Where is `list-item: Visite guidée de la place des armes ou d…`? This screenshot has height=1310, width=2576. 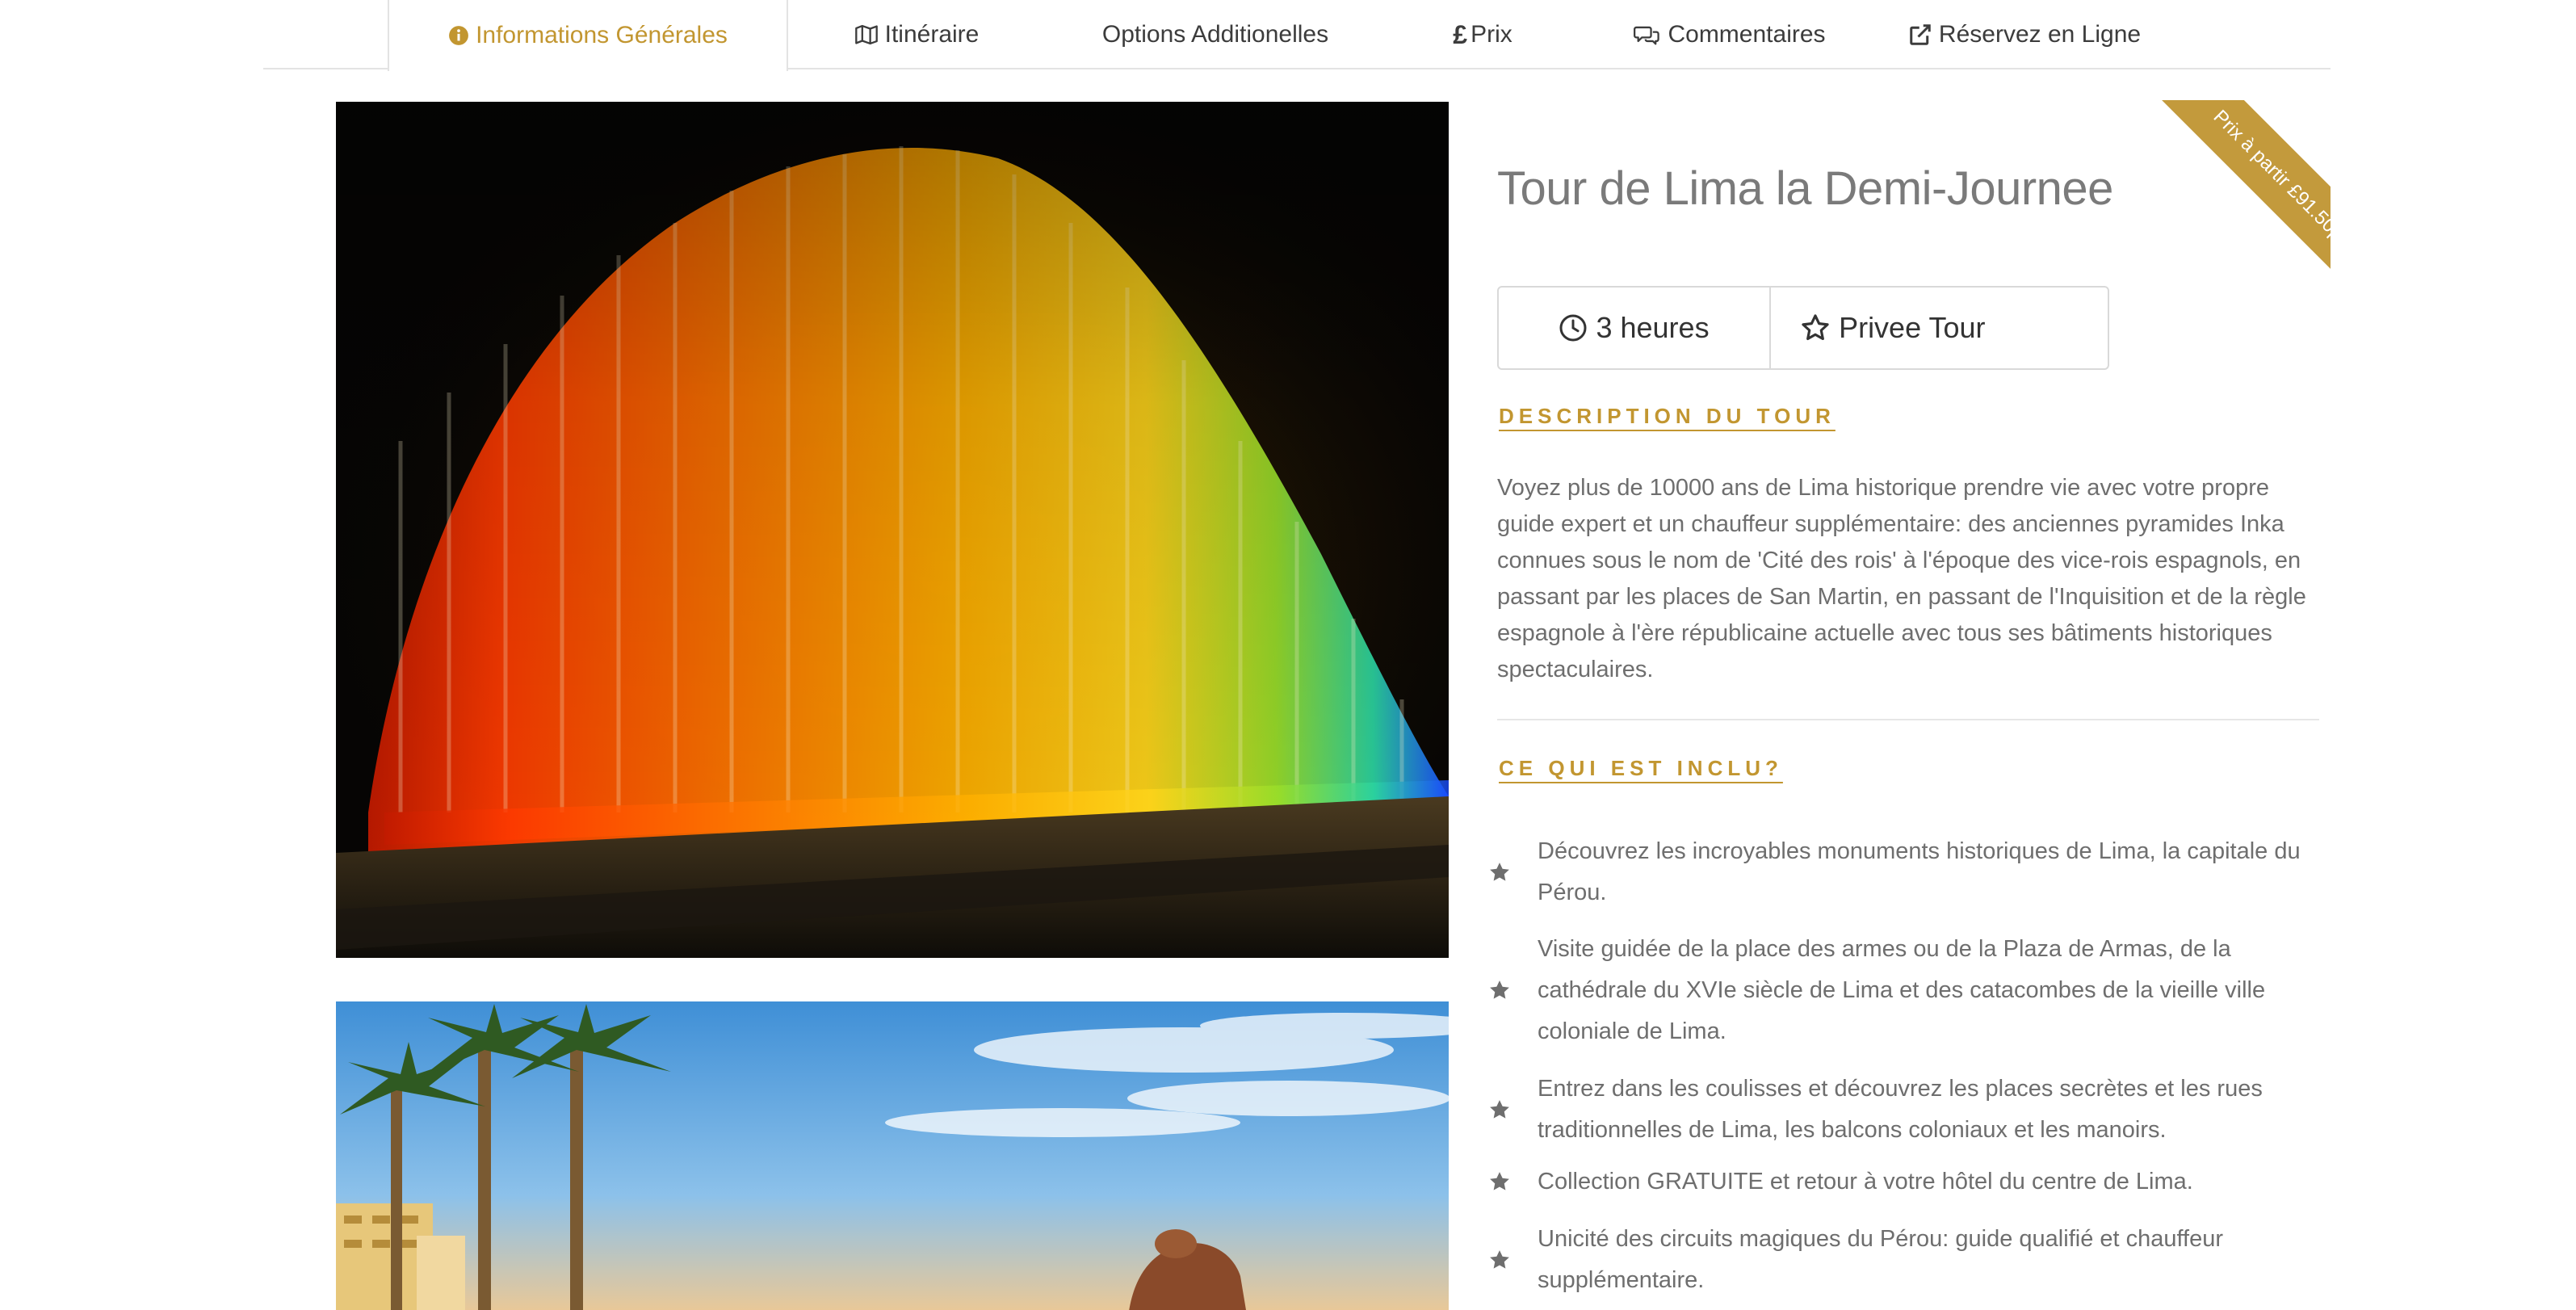
list-item: Visite guidée de la place des armes ou d… is located at coordinates (1903, 990).